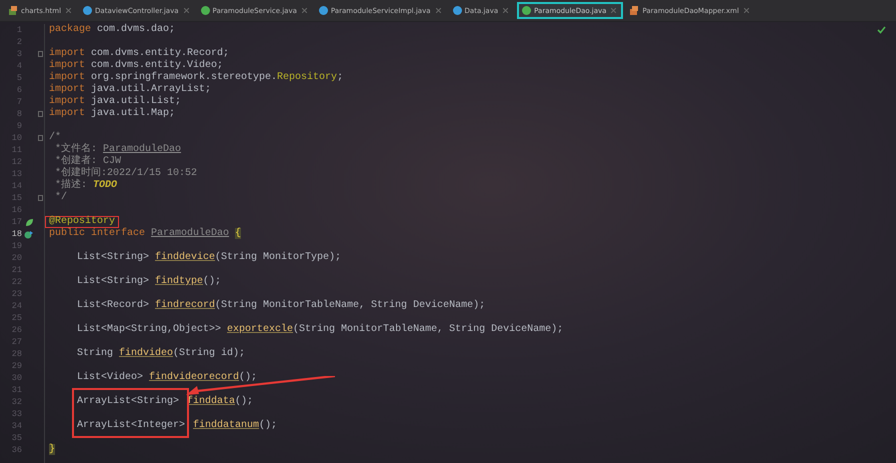 This screenshot has width=896, height=463. I want to click on code-token: @Repository, so click(82, 222).